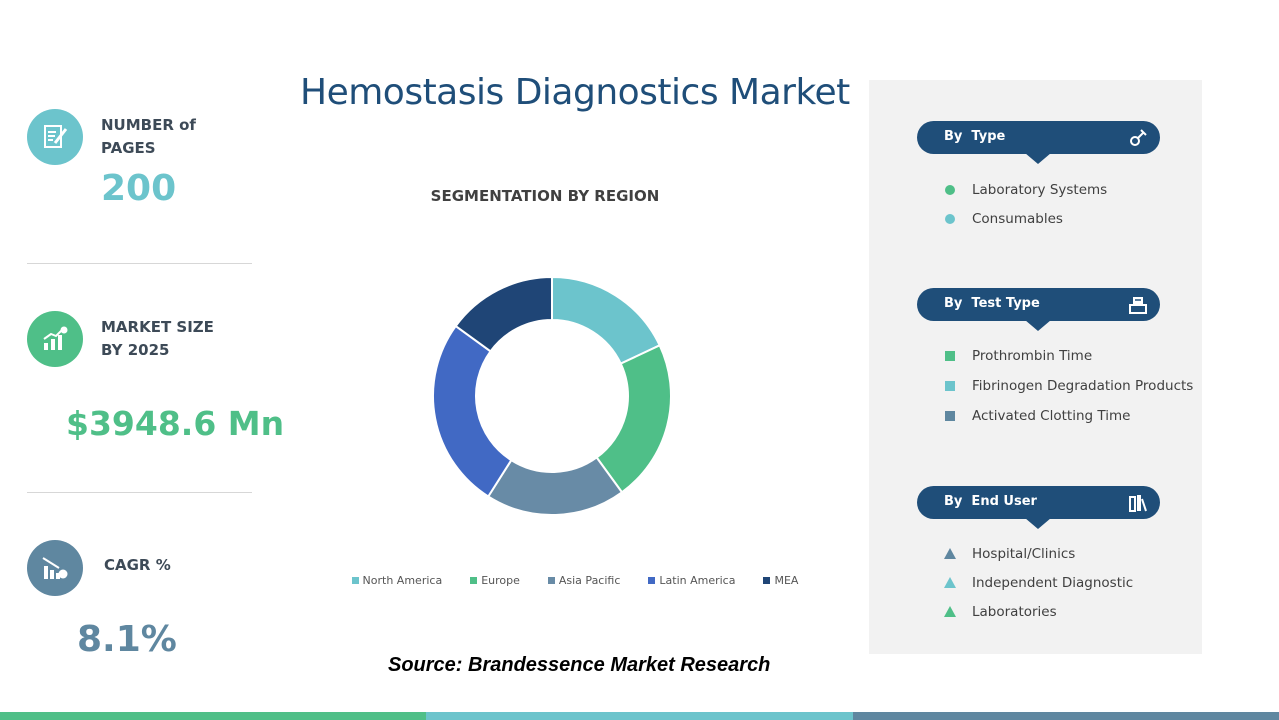 This screenshot has height=720, width=1279. I want to click on legend-item: Europe, so click(495, 580).